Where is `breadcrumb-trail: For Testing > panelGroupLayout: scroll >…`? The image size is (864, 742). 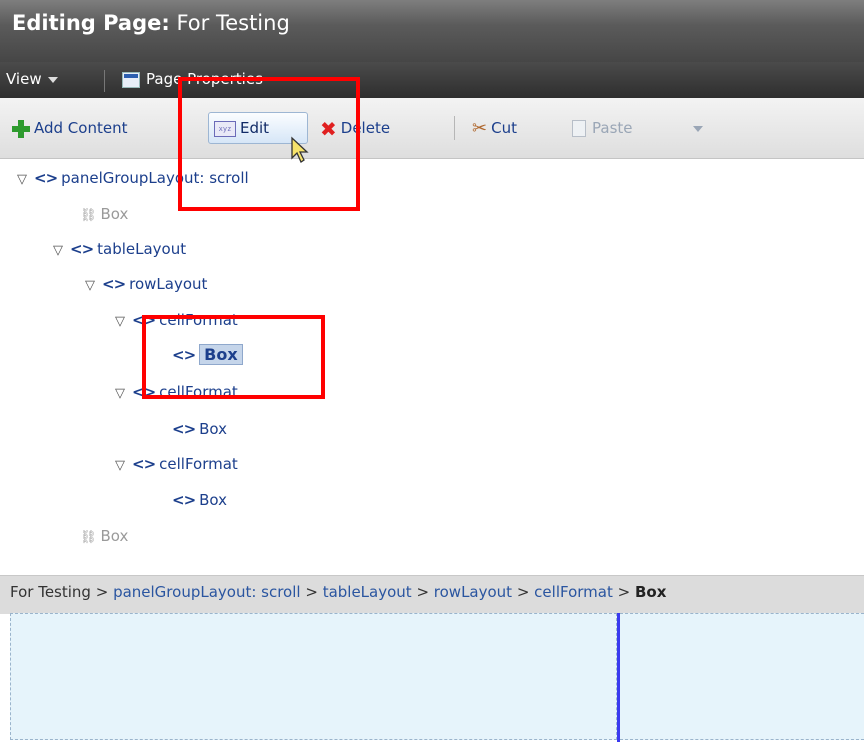
breadcrumb-trail: For Testing > panelGroupLayout: scroll >… is located at coordinates (338, 592).